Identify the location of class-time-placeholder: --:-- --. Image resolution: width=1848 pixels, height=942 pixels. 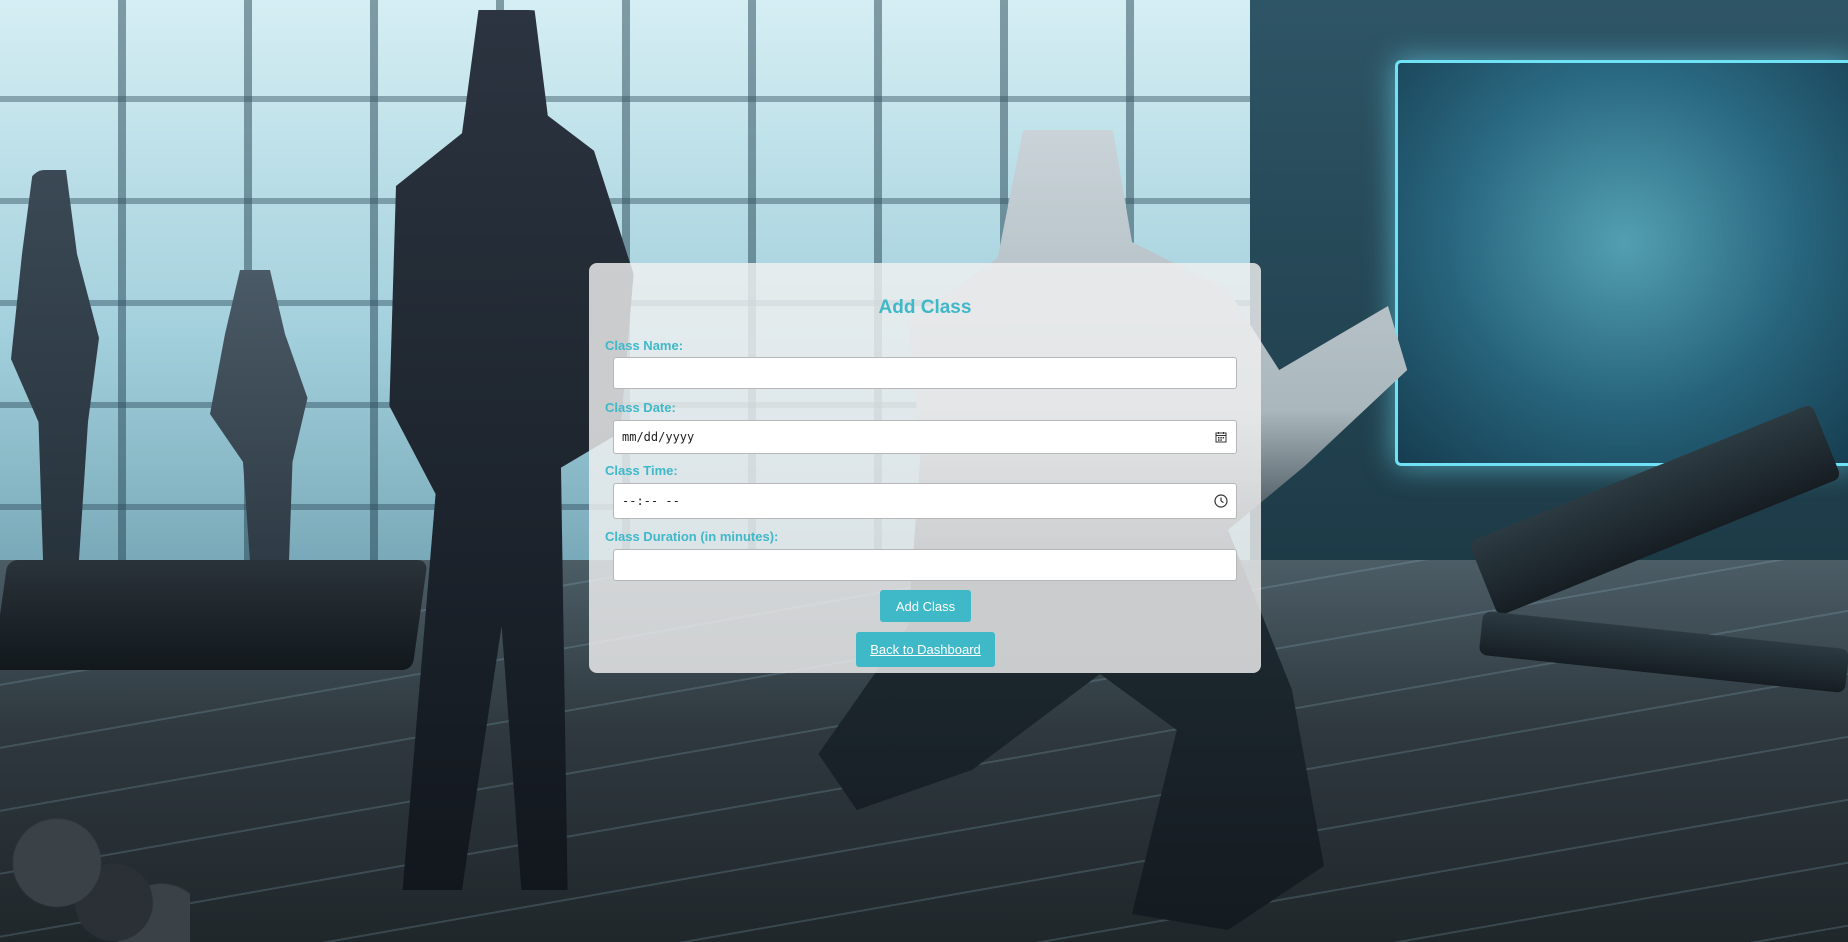
(651, 501).